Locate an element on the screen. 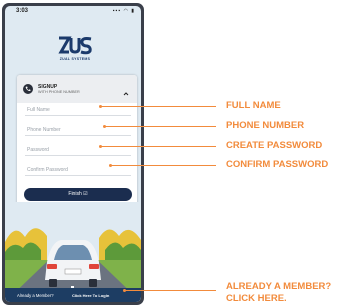 This screenshot has height=308, width=338. annotation-phone-number: PHONE NUMBER is located at coordinates (265, 125).